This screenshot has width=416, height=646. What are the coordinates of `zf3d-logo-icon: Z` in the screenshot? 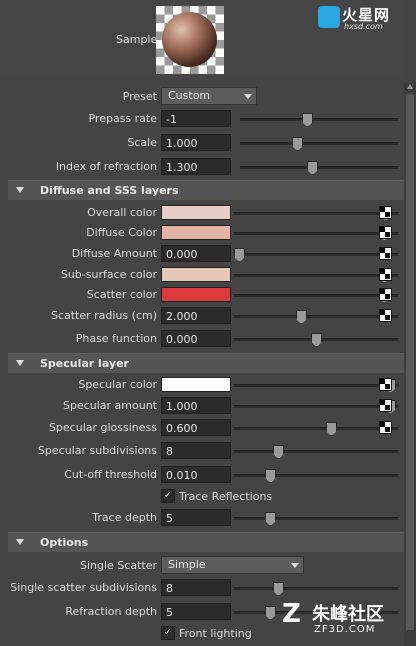 It's located at (291, 614).